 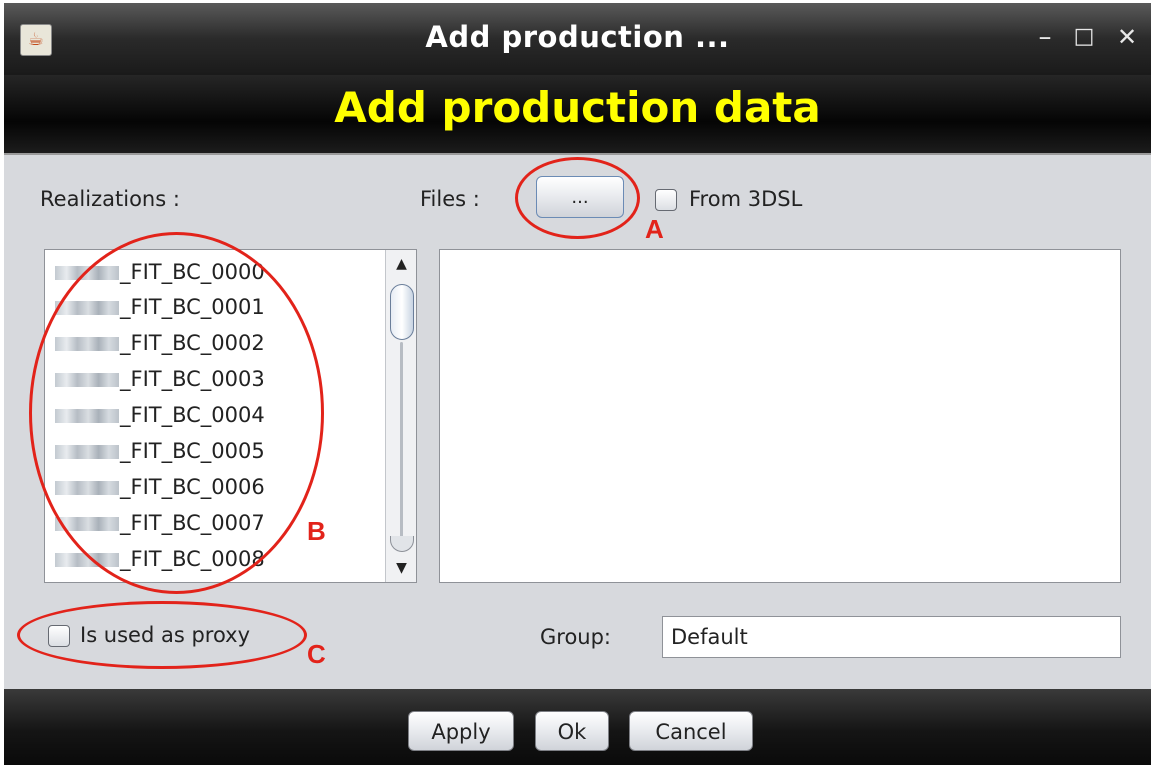 I want to click on from-3dsl-label: From 3DSL, so click(x=746, y=199).